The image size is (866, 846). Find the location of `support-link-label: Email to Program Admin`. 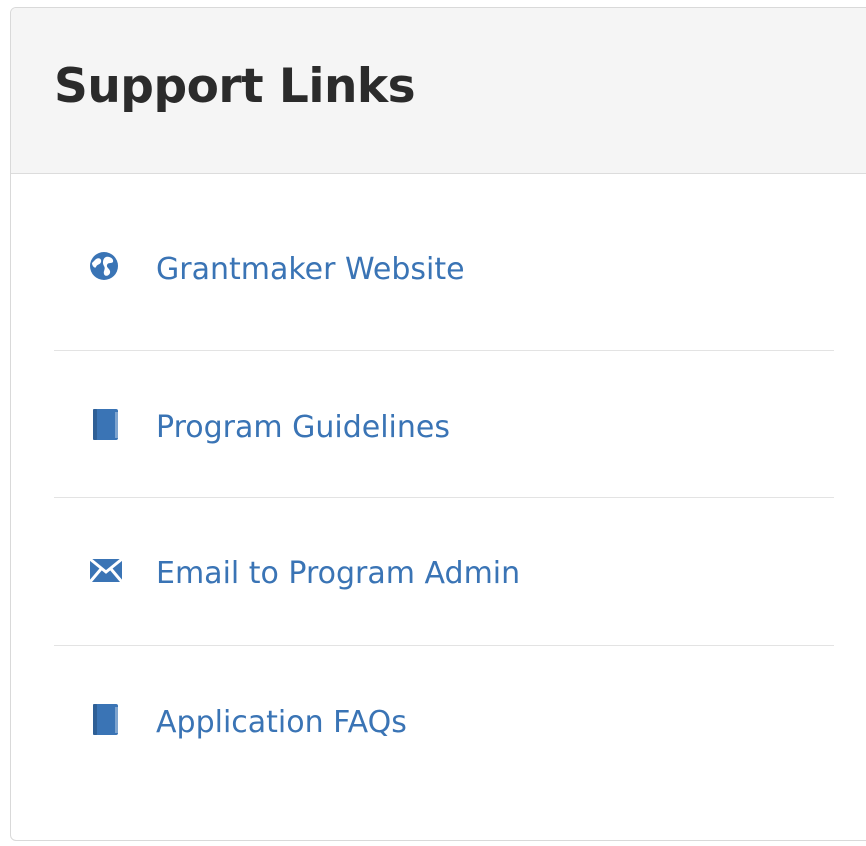

support-link-label: Email to Program Admin is located at coordinates (338, 574).